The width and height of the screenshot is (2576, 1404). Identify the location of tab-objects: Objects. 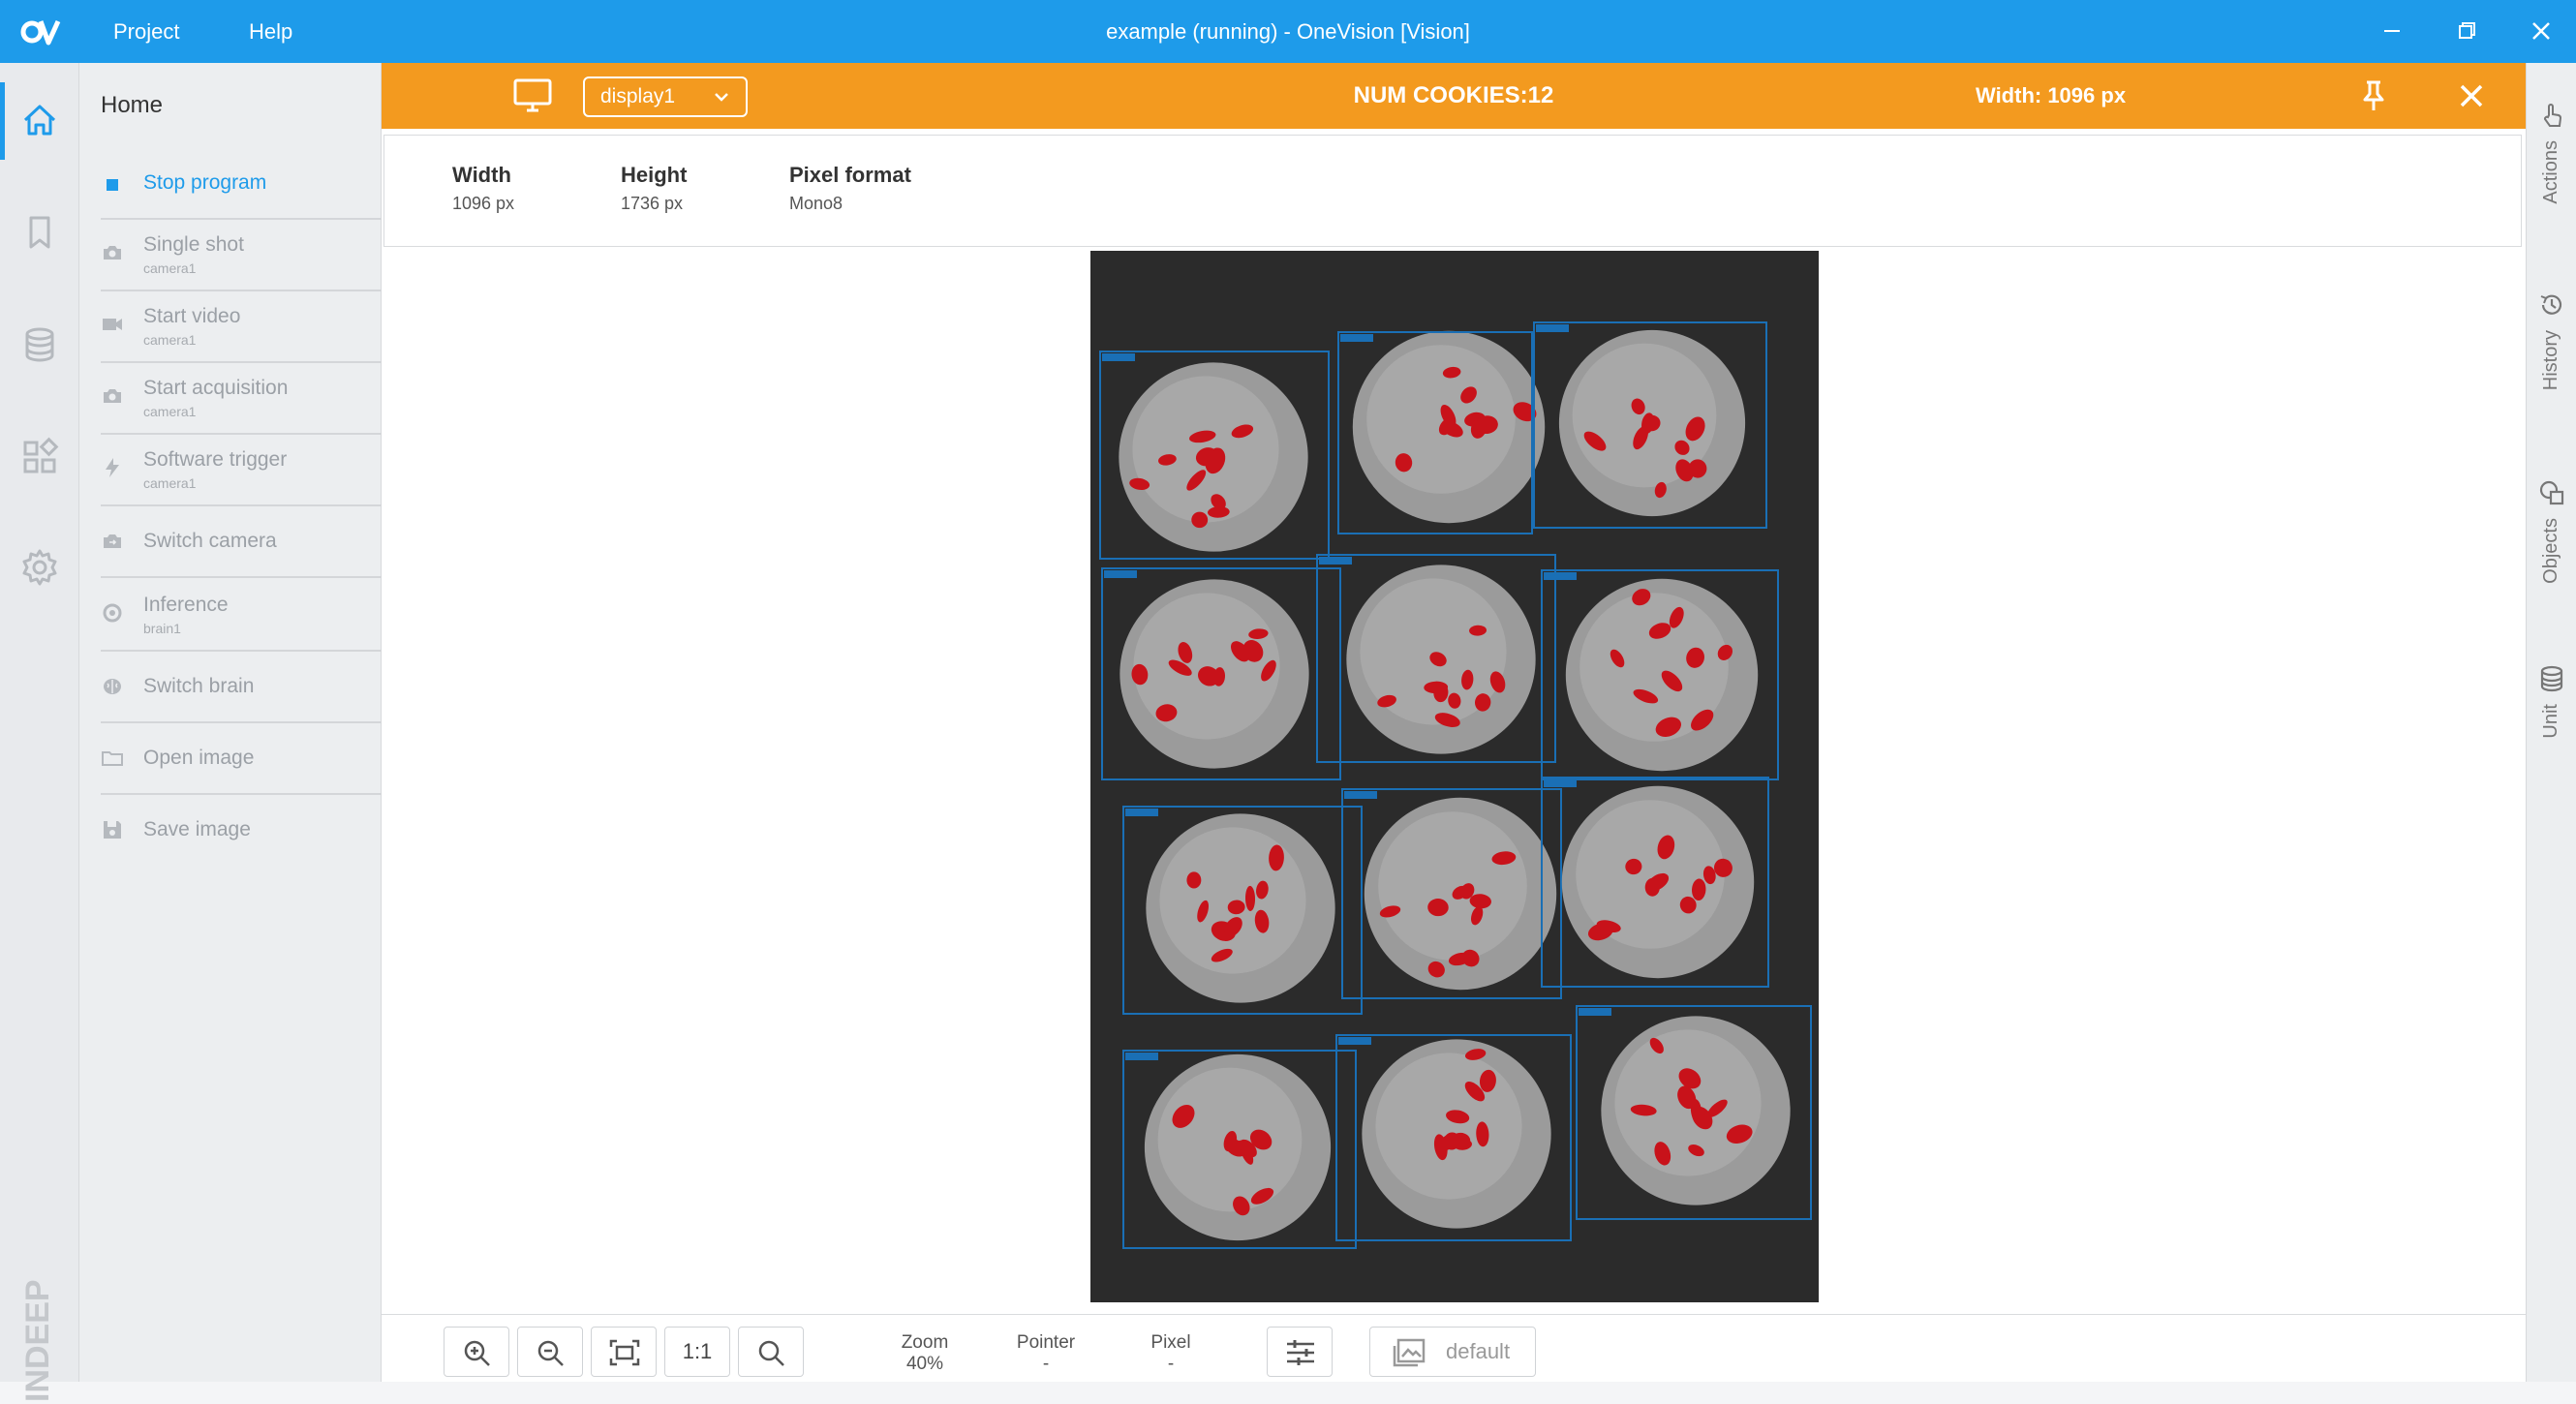
(2551, 571).